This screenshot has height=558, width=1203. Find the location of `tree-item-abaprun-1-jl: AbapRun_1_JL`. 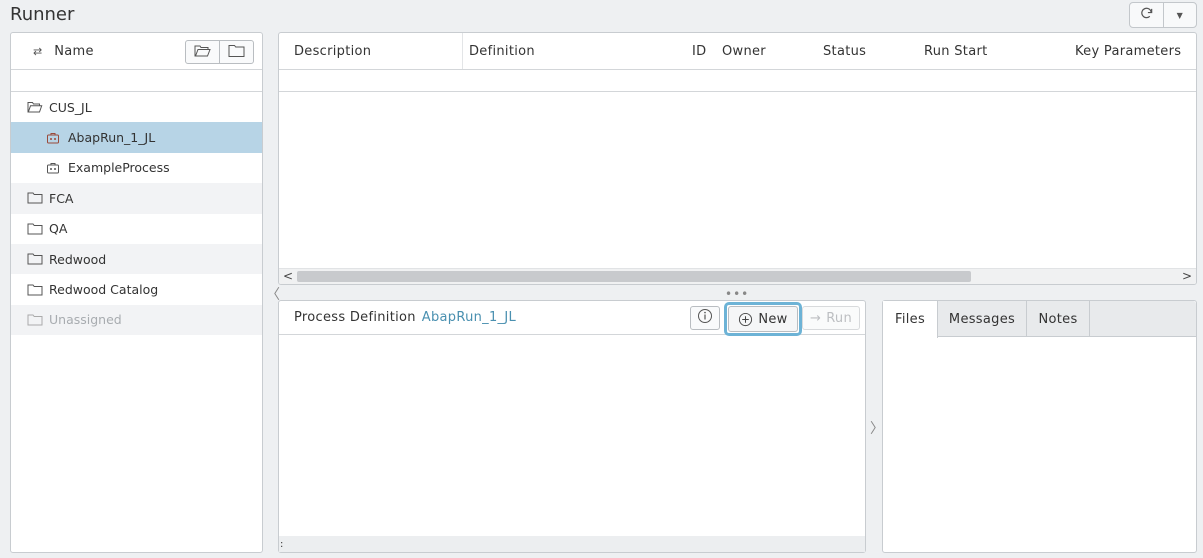

tree-item-abaprun-1-jl: AbapRun_1_JL is located at coordinates (136, 137).